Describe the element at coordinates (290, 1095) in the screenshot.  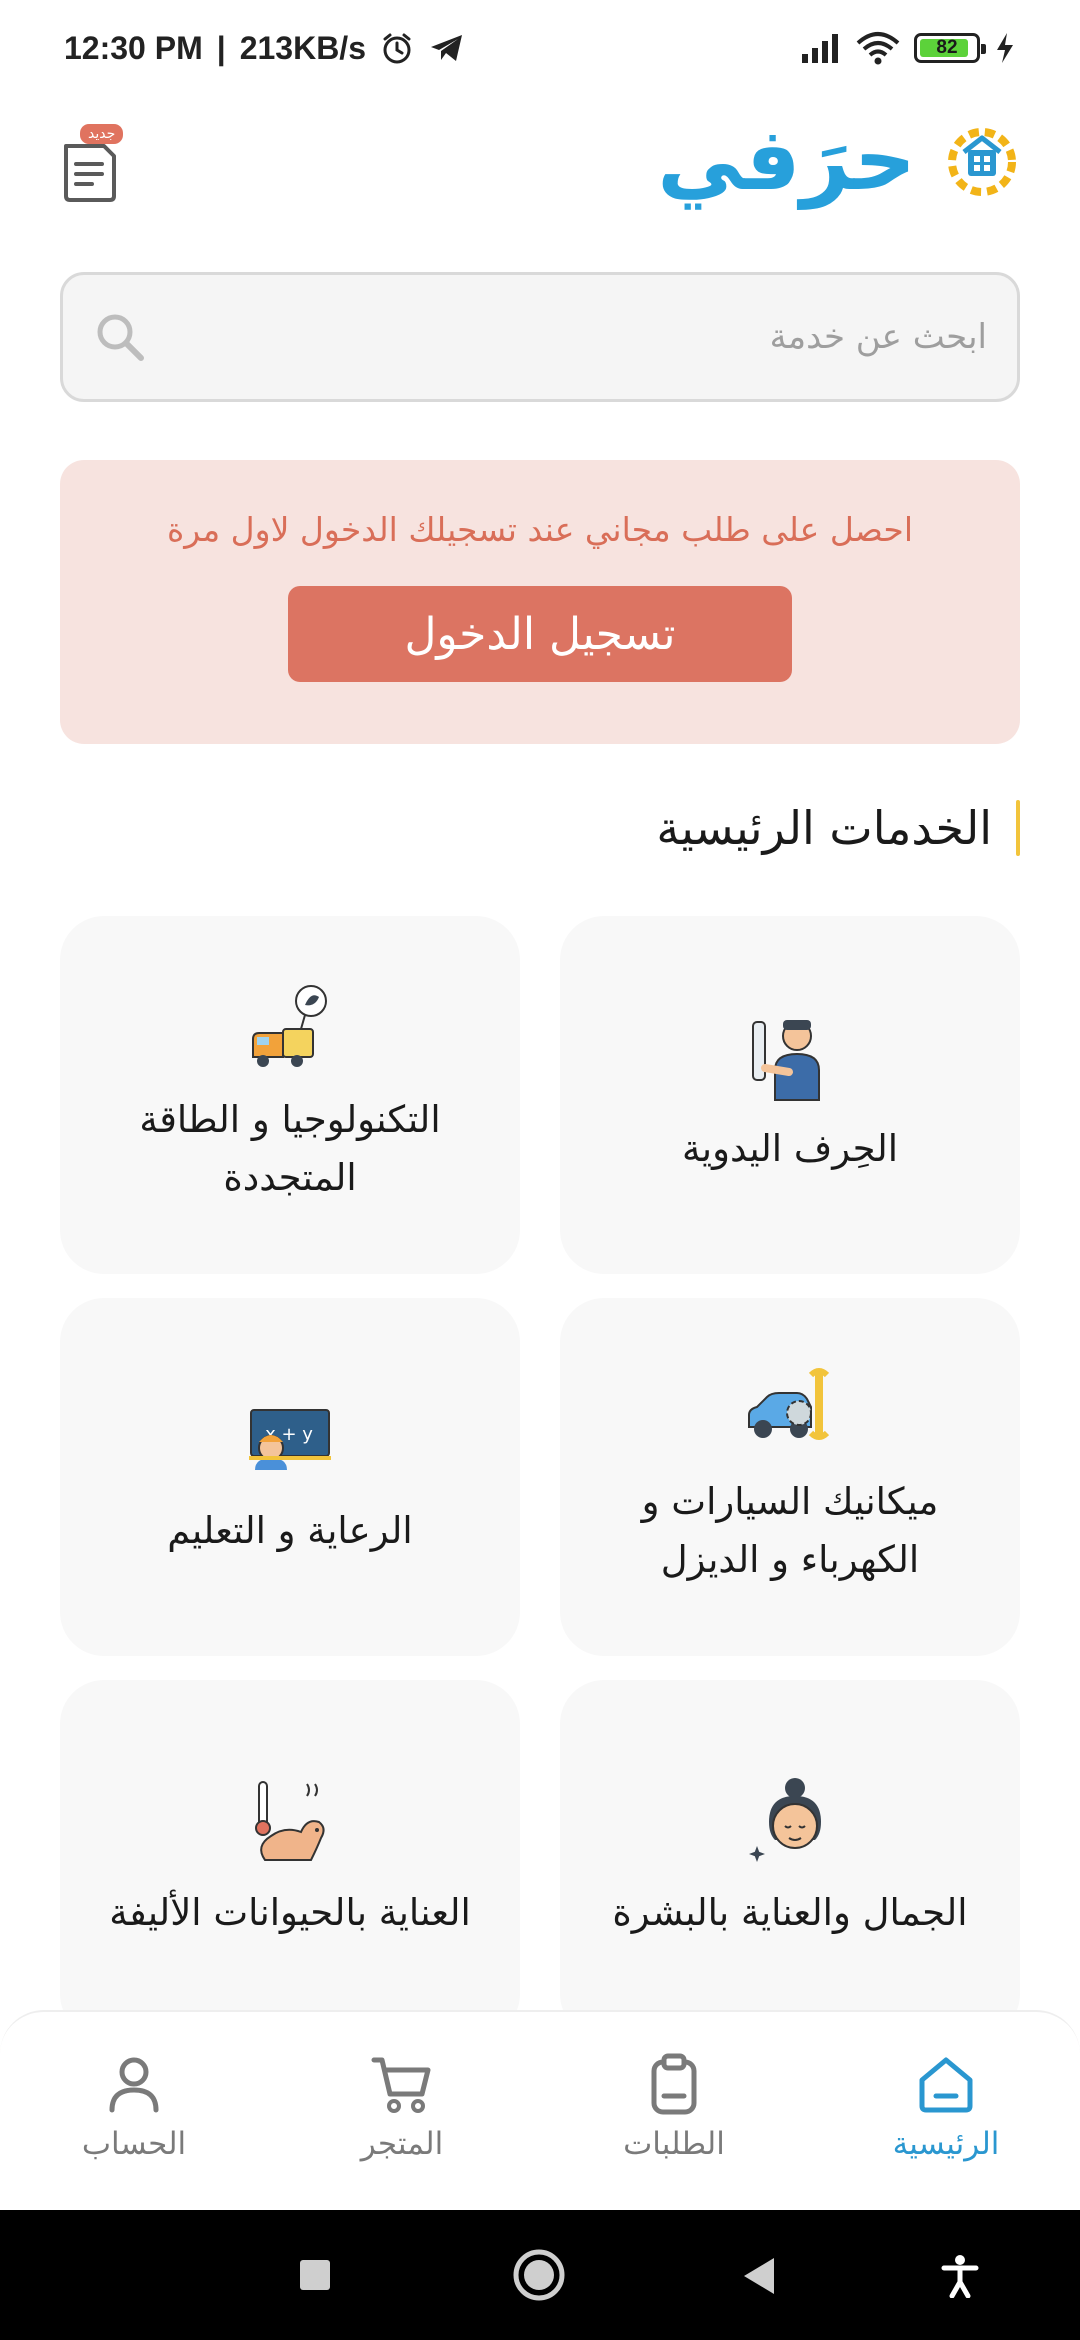
I see `service-card-tech-energy: التكنولوجيا و الطاقة المتجددة` at that location.